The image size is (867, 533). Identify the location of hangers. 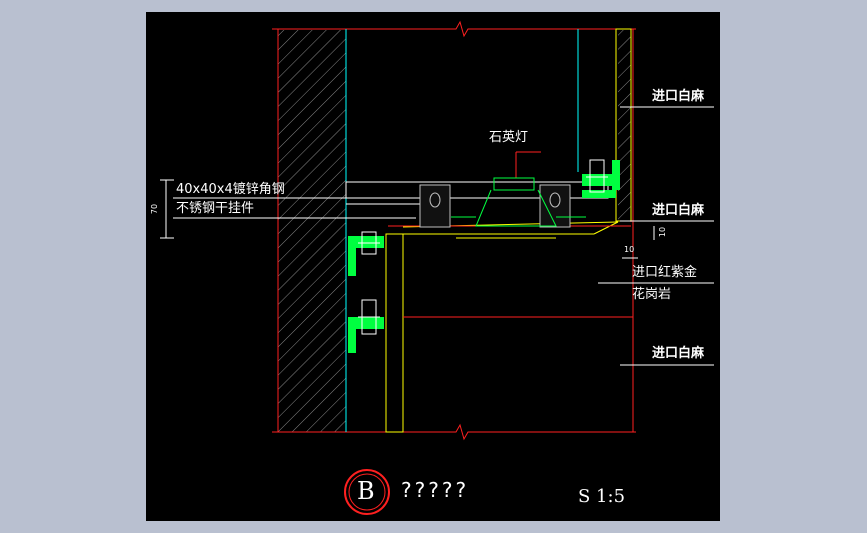
(484, 256).